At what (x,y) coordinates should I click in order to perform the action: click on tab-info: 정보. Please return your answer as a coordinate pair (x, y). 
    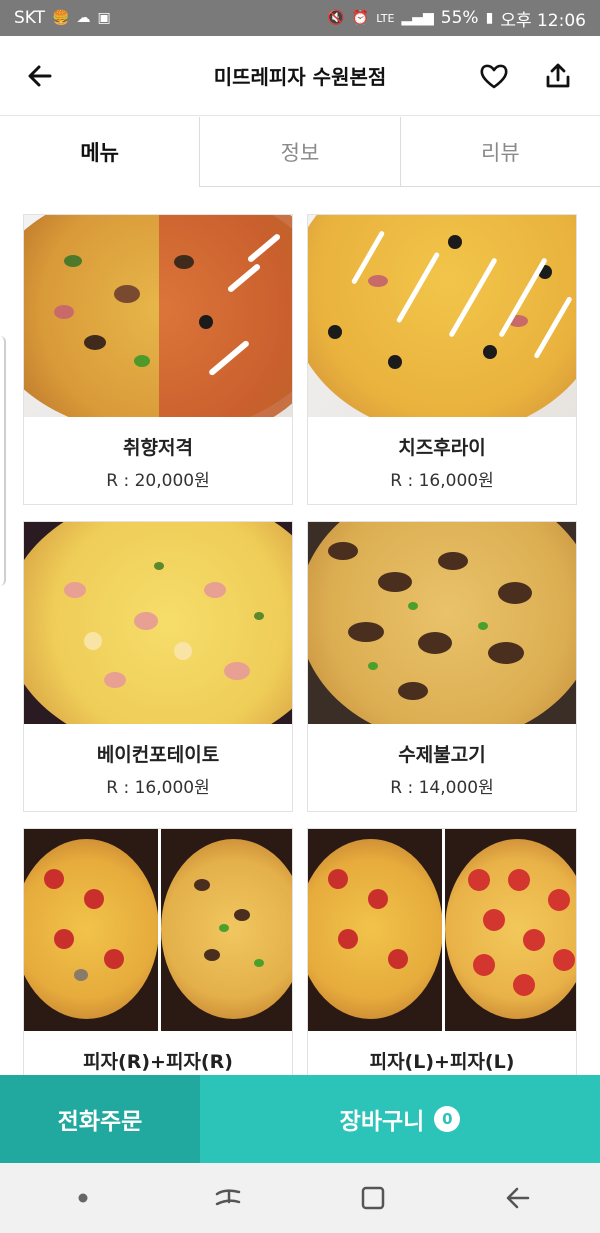
    Looking at the image, I should click on (299, 152).